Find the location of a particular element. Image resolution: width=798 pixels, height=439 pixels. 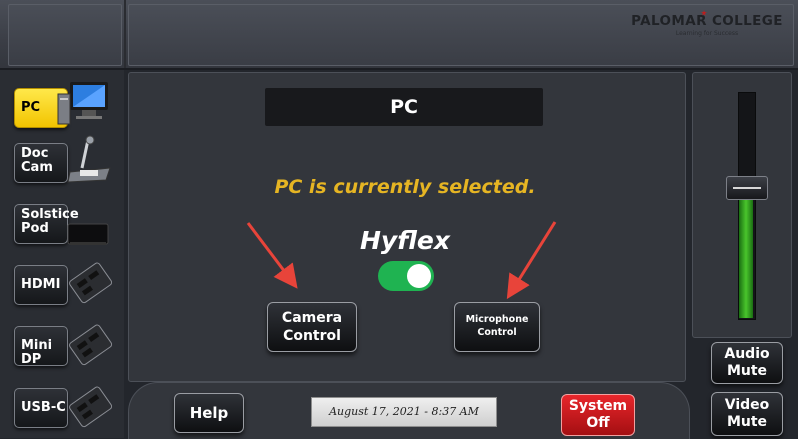

source-button-mini-dp: Mini DP is located at coordinates (41, 346).